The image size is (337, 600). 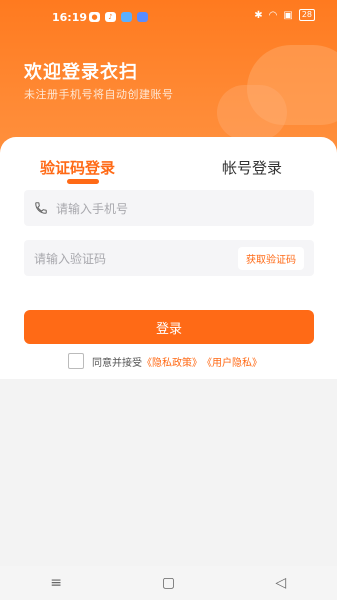 What do you see at coordinates (168, 17) in the screenshot?
I see `status-bar: 16:19 ● ♪ ✱ ◠ ▣ 28` at bounding box center [168, 17].